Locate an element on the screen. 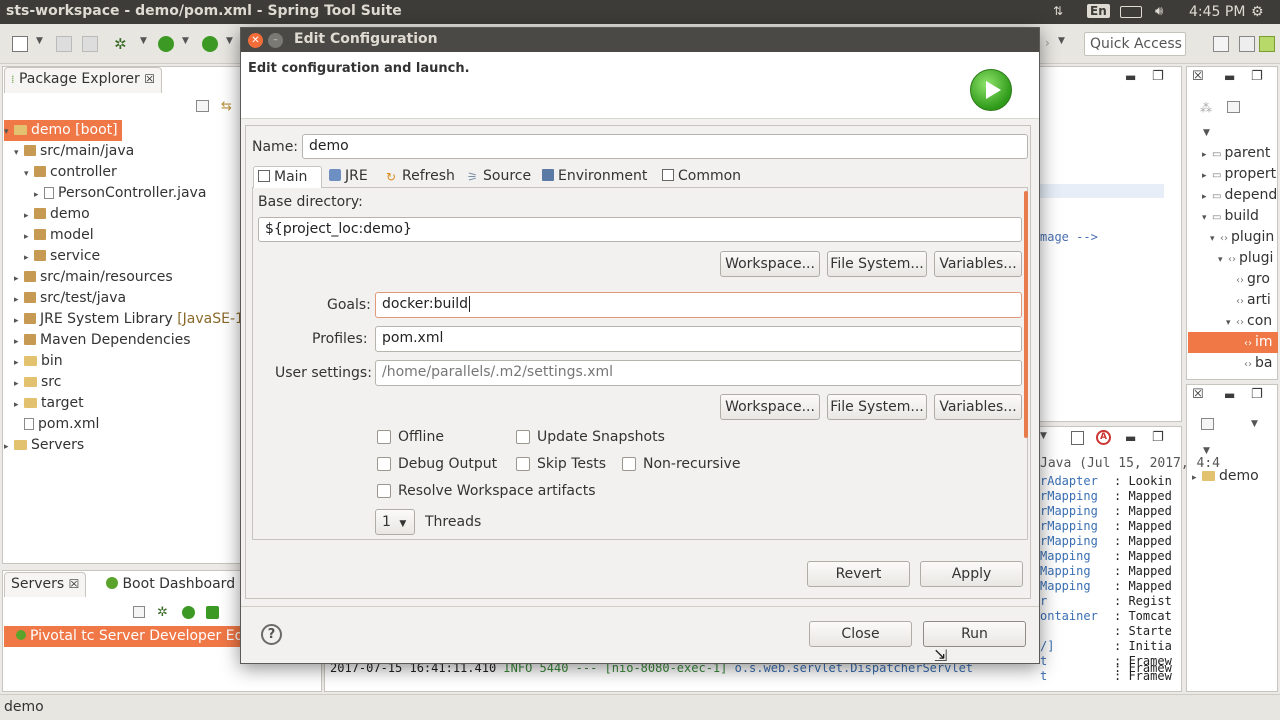 The image size is (1280, 720). collapse-all-icon is located at coordinates (202, 106).